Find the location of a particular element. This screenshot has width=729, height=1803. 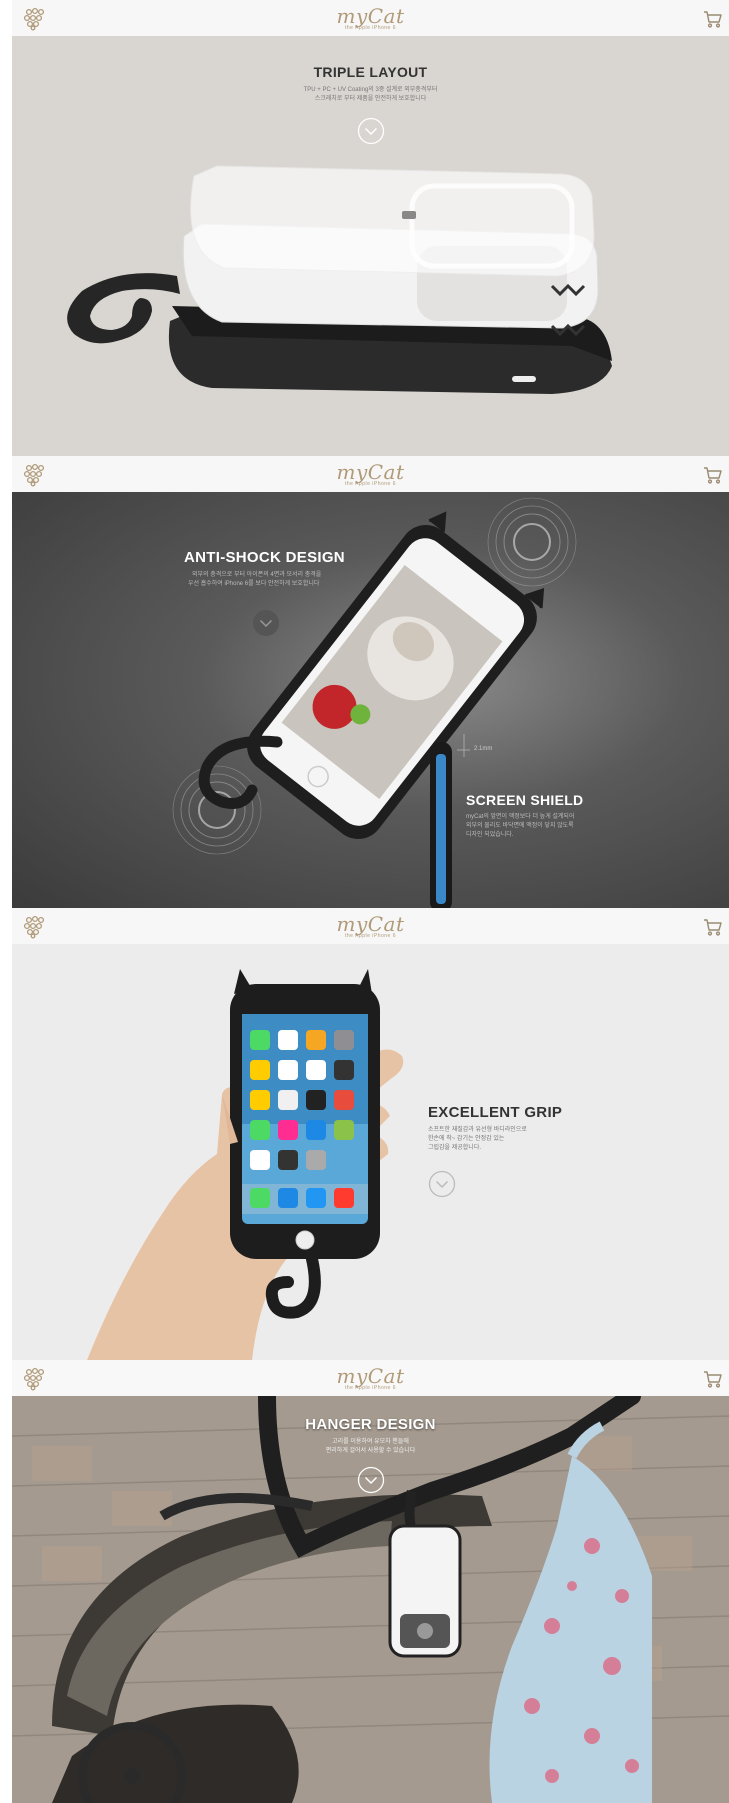

section-desc-line1: 소프트한 재질감과 유선형 바디라인으로 is located at coordinates (477, 1130).